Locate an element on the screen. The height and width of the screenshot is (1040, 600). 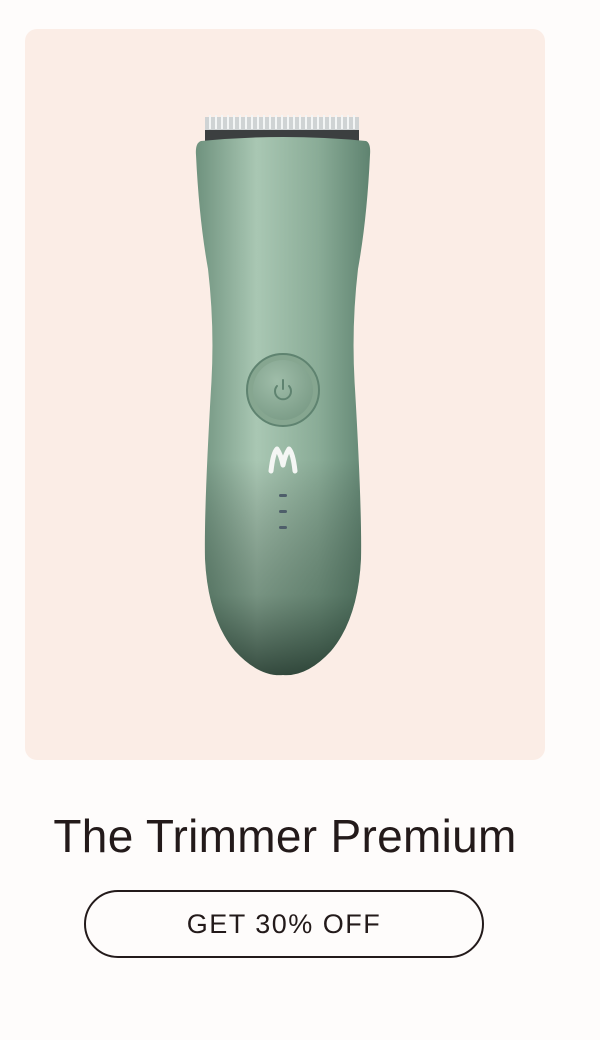
get-discount-button: GET 30% OFF is located at coordinates (284, 924).